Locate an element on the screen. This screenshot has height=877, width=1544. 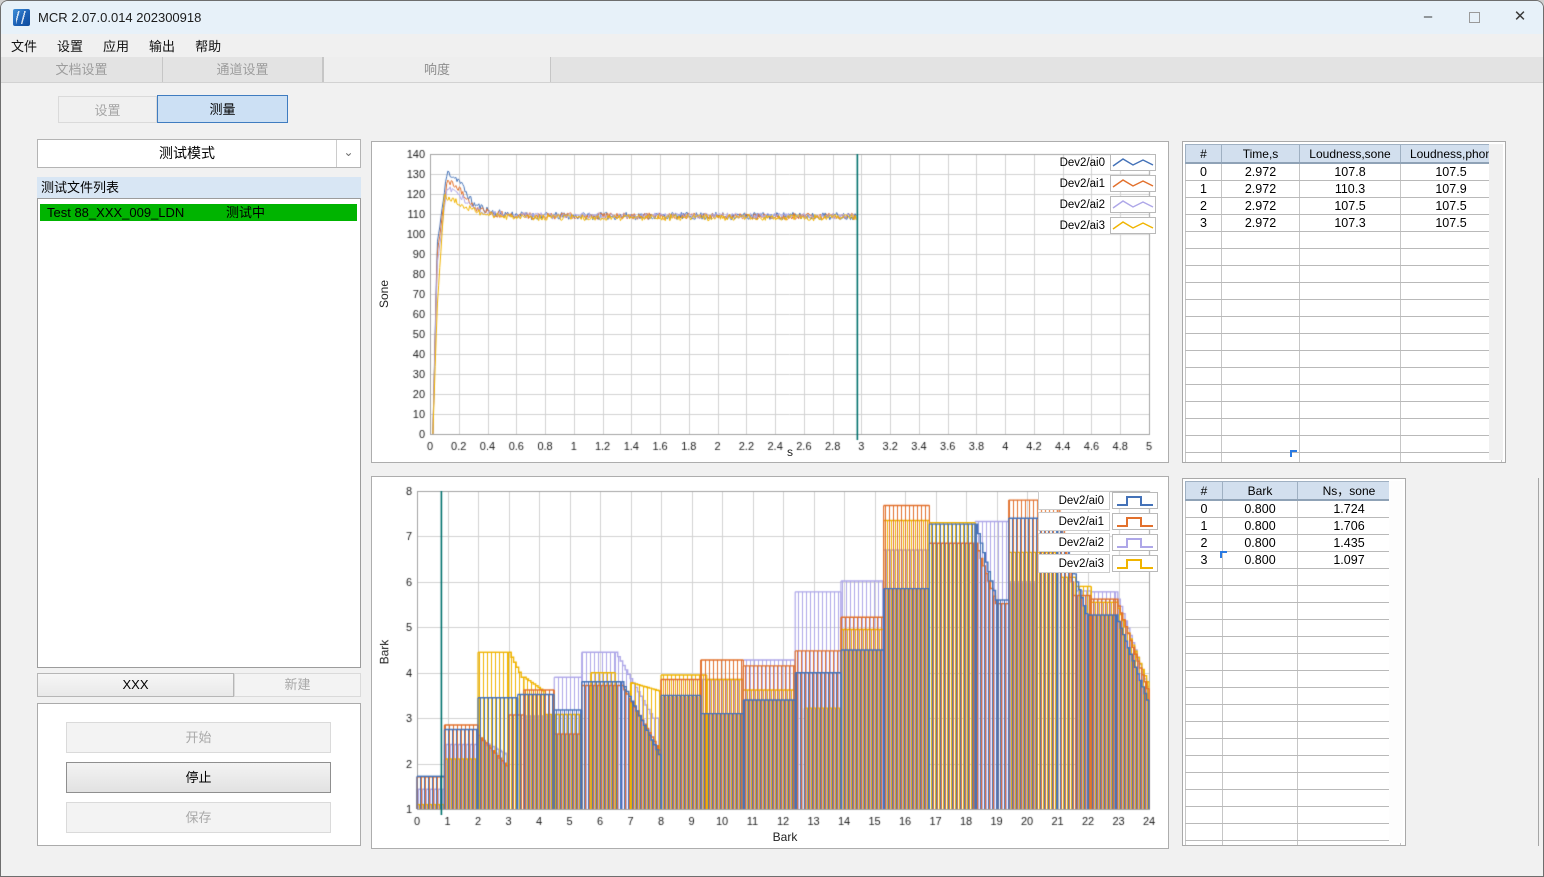
table-cell: 1.097 is located at coordinates (1349, 560).